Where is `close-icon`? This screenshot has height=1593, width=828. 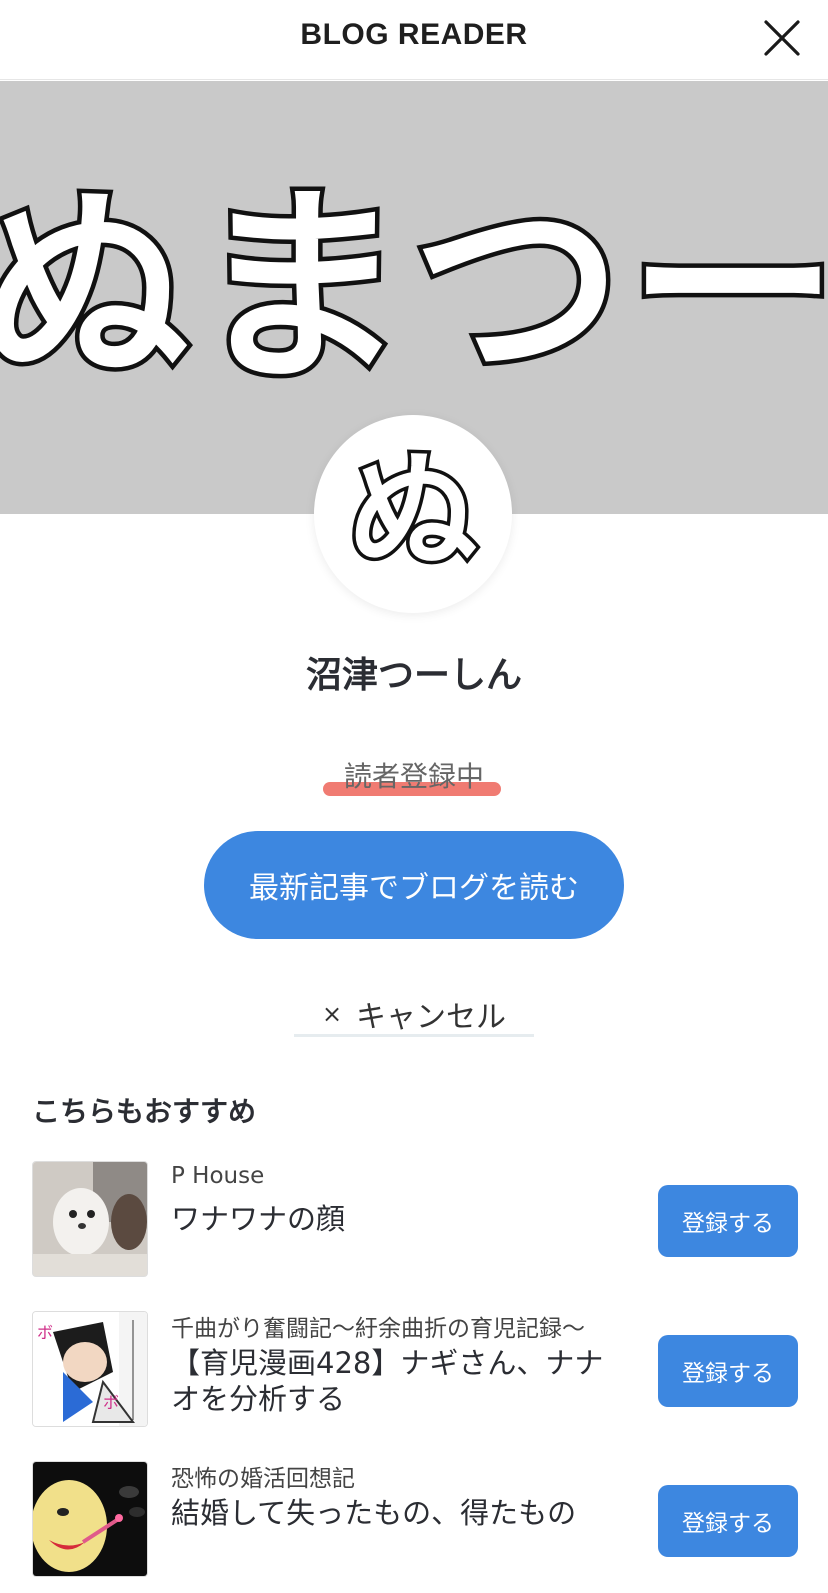 close-icon is located at coordinates (782, 38).